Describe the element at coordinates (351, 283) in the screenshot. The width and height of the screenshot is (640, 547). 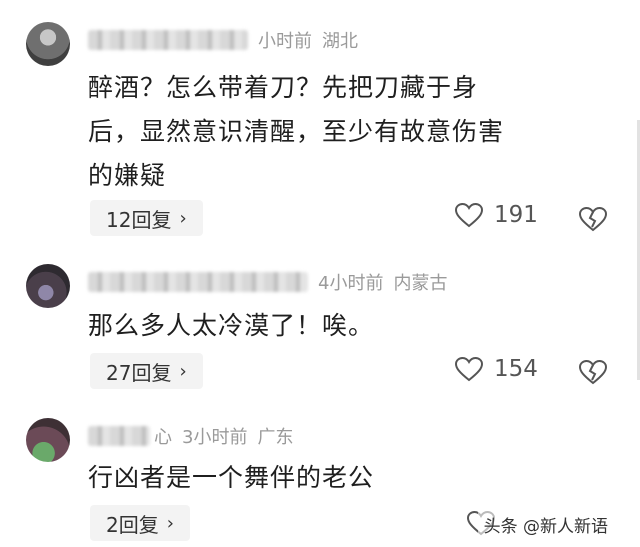
I see `comment-time: 4小时前` at that location.